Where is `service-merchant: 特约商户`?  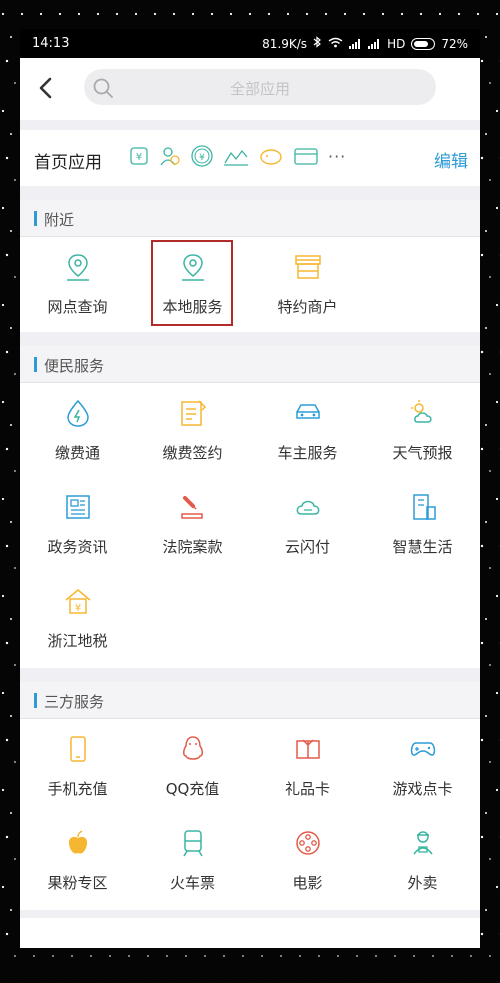 service-merchant: 特约商户 is located at coordinates (307, 285).